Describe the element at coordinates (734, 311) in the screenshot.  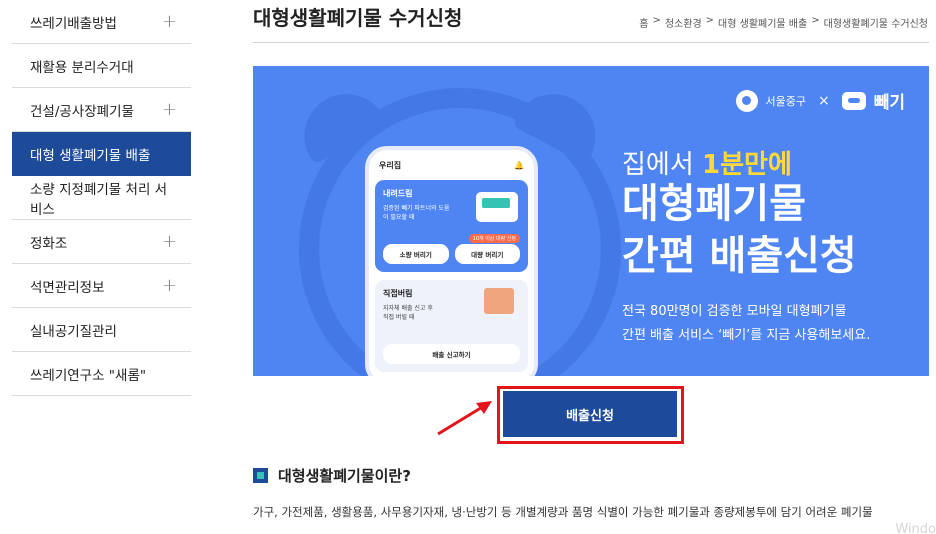
I see `subtext-line-1: 전국 80만명이 검증한 모바일 대형폐기물` at that location.